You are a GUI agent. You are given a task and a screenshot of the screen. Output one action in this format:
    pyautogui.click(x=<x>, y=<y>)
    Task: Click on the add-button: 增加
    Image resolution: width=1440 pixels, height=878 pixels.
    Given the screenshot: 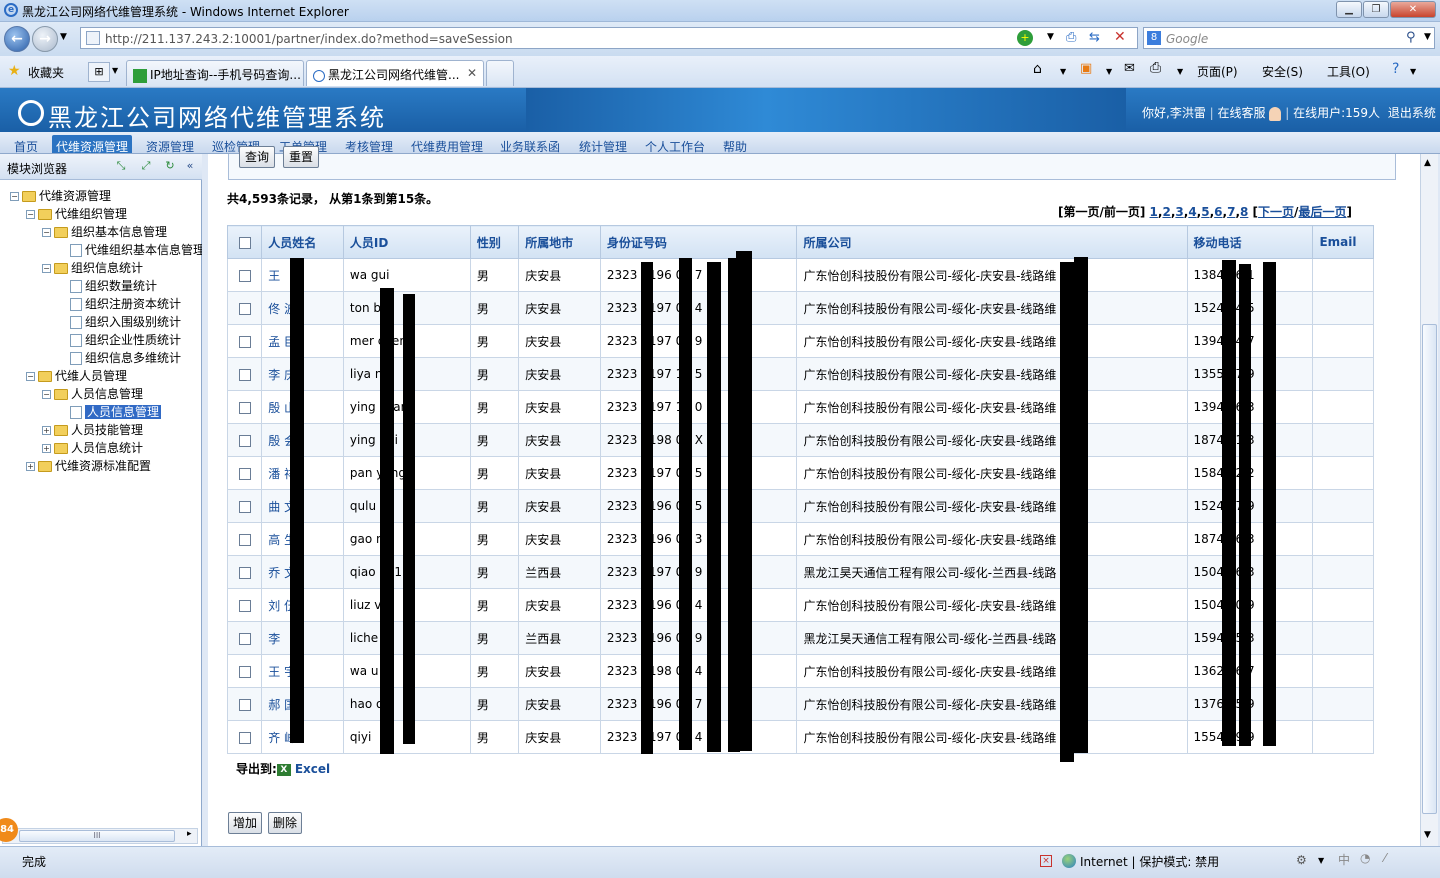 What is the action you would take?
    pyautogui.click(x=245, y=823)
    